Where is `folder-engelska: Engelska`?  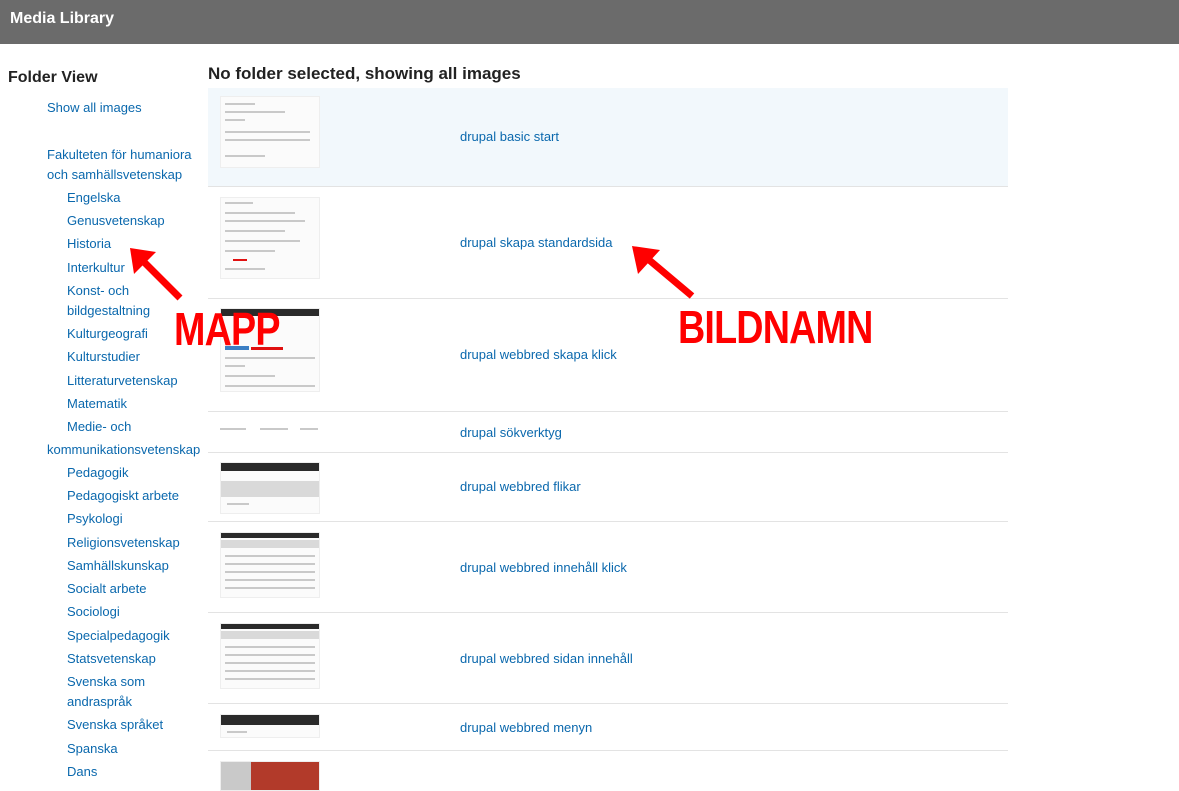 folder-engelska: Engelska is located at coordinates (93, 198).